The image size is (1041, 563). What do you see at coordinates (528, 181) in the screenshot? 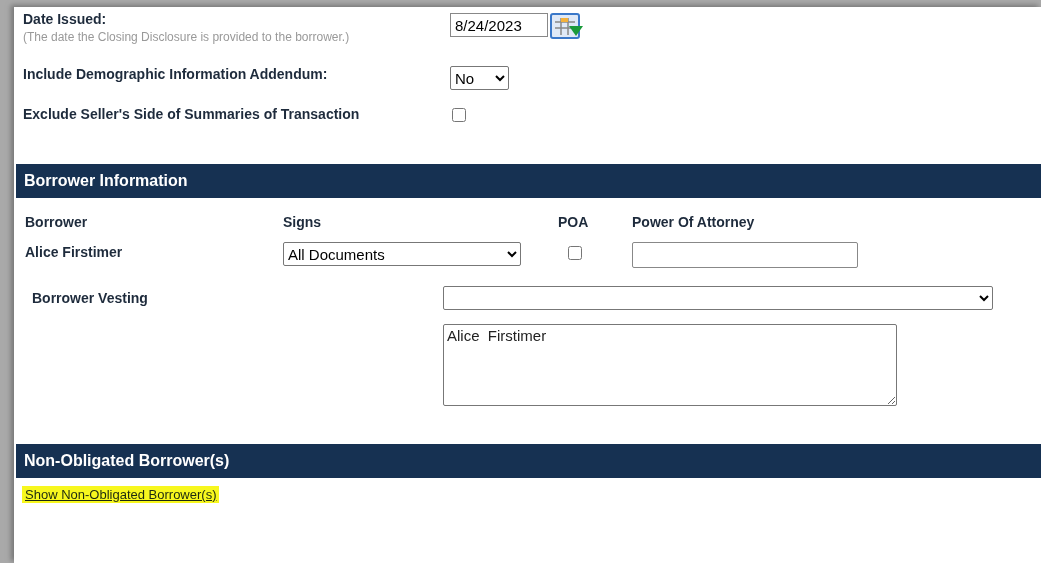
I see `section-header: Borrower Information` at bounding box center [528, 181].